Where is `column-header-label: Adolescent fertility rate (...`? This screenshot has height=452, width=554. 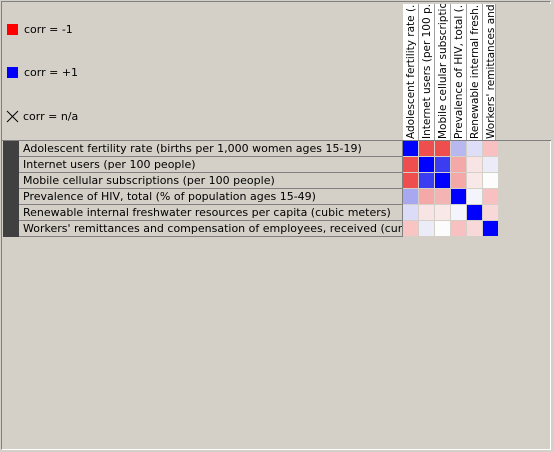
column-header-label: Adolescent fertility rate (... is located at coordinates (411, 71).